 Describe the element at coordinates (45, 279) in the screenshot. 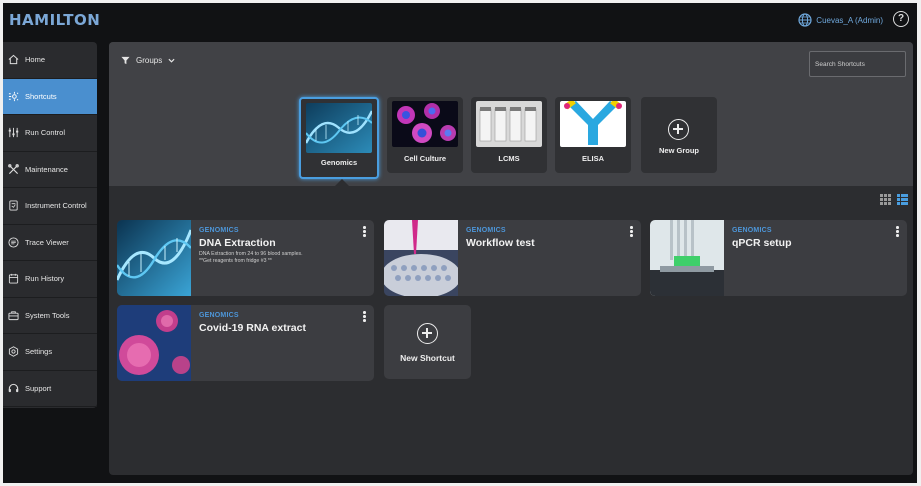

I see `sidebar-item-label: Run History` at that location.